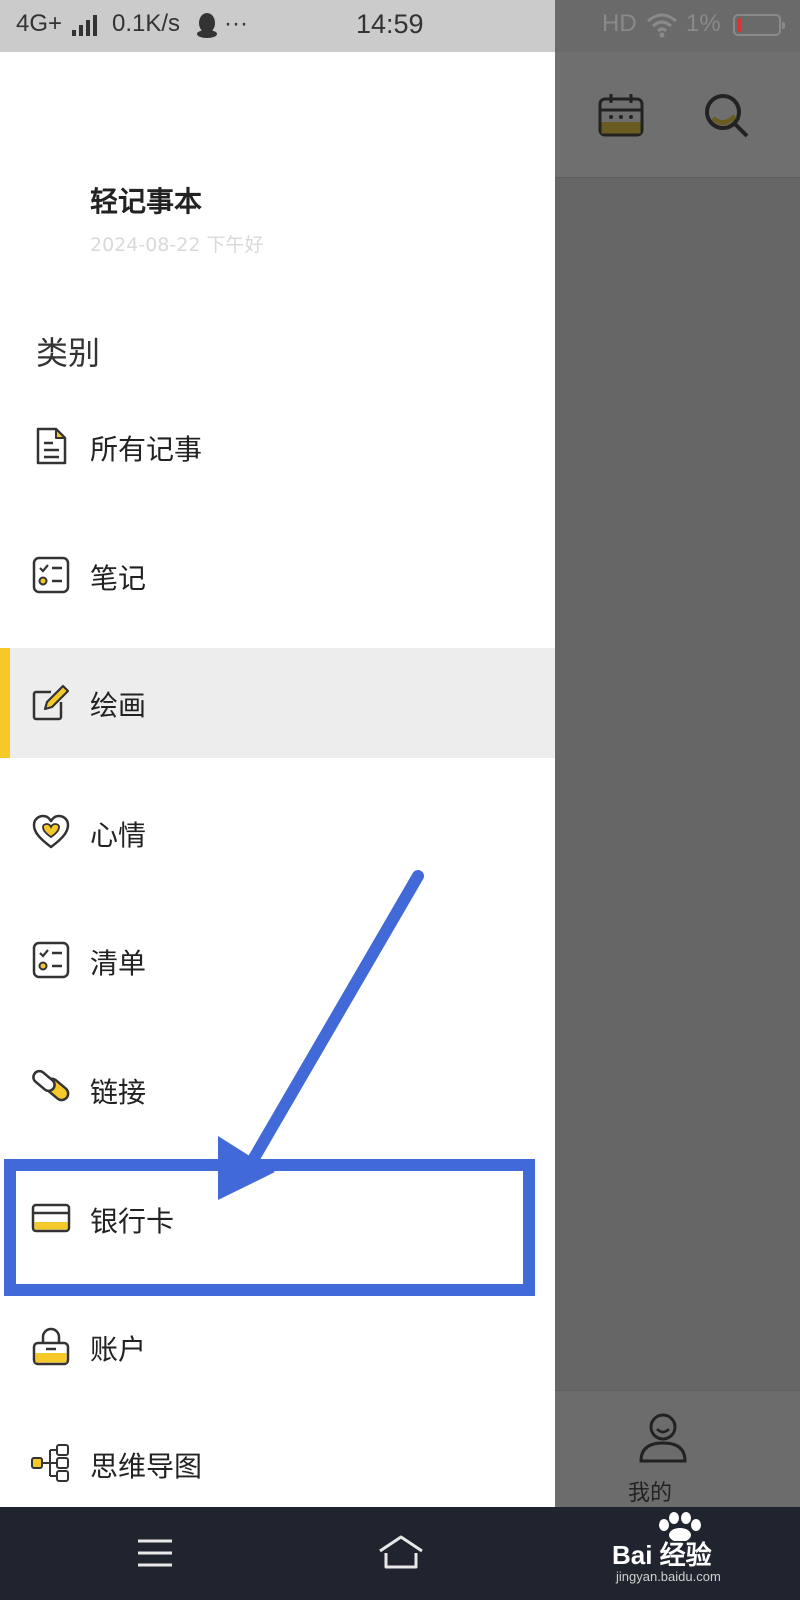 The height and width of the screenshot is (1600, 800). Describe the element at coordinates (662, 25) in the screenshot. I see `wifi-icon` at that location.